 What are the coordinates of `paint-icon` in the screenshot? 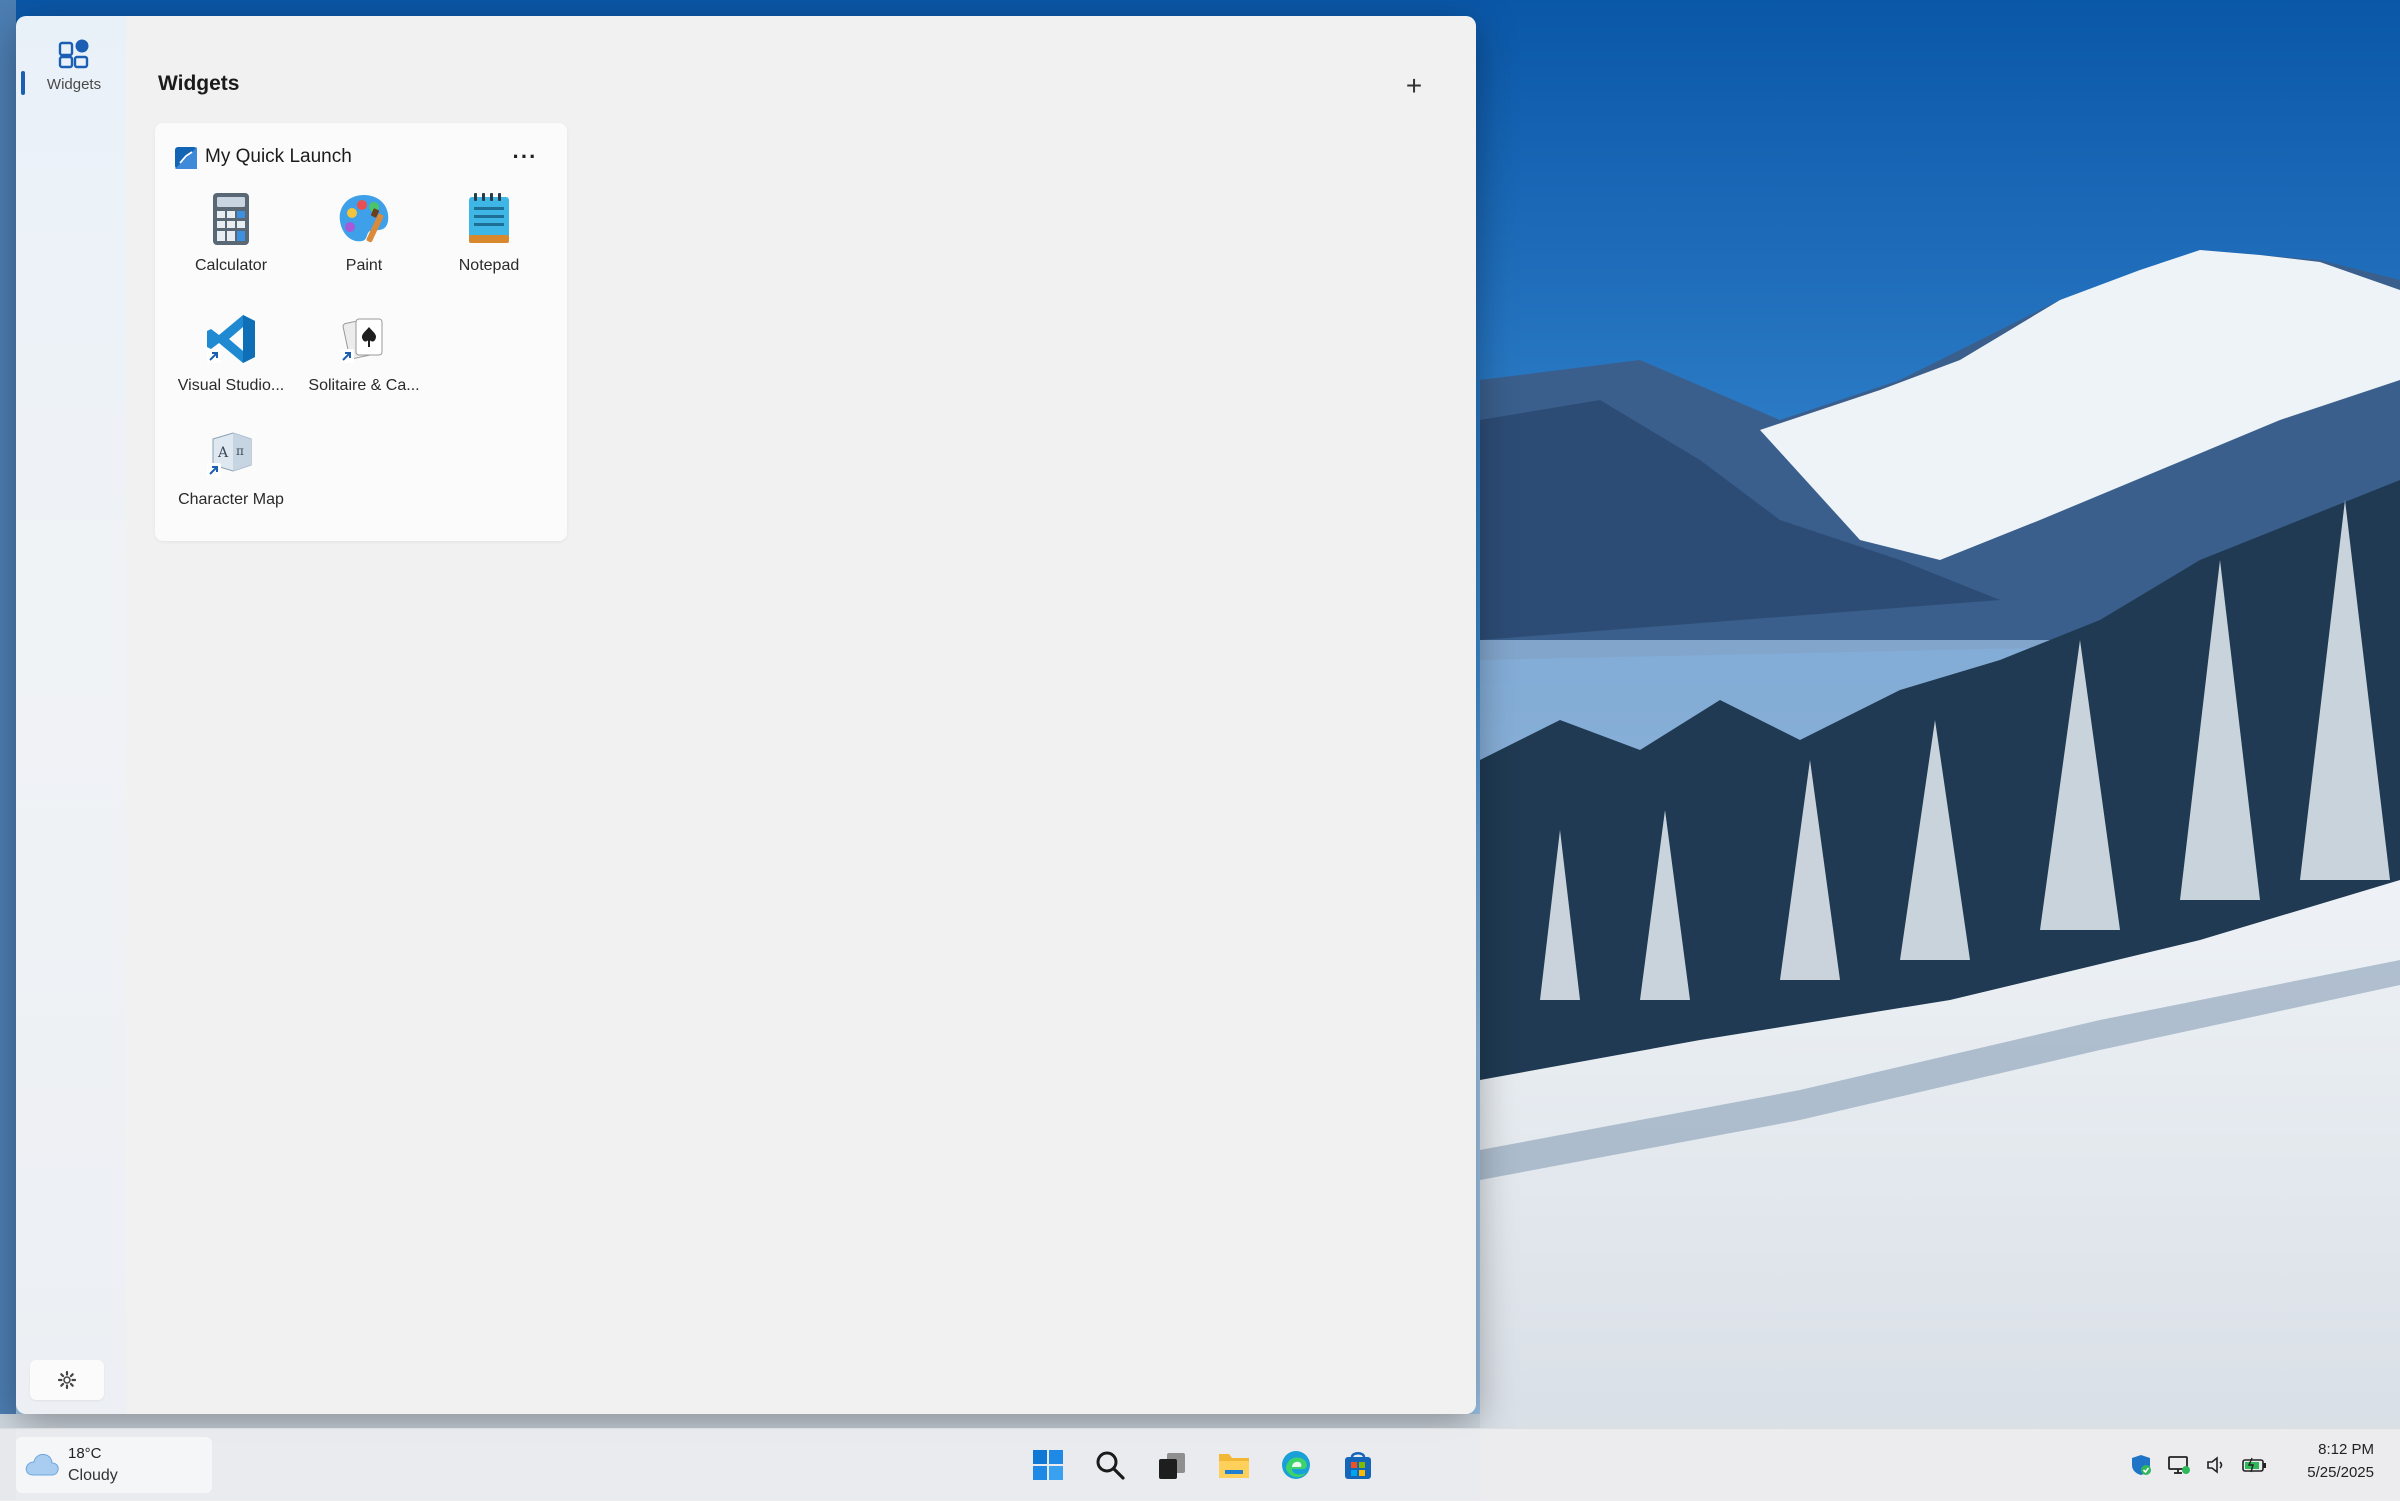 It's located at (364, 219).